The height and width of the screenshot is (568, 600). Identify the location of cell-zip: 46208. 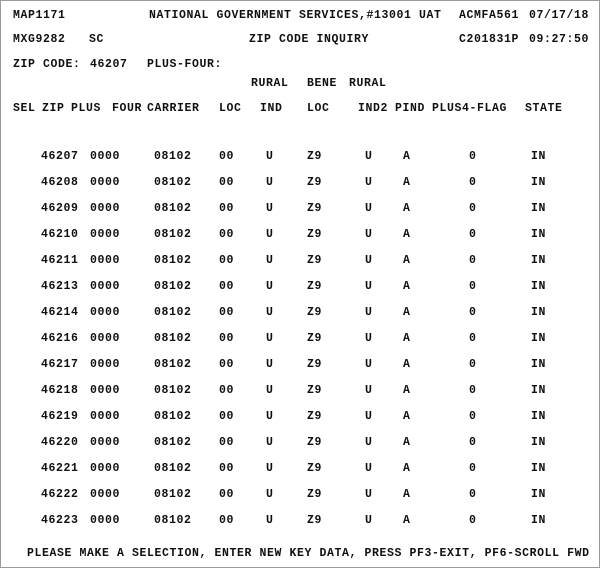
(60, 182).